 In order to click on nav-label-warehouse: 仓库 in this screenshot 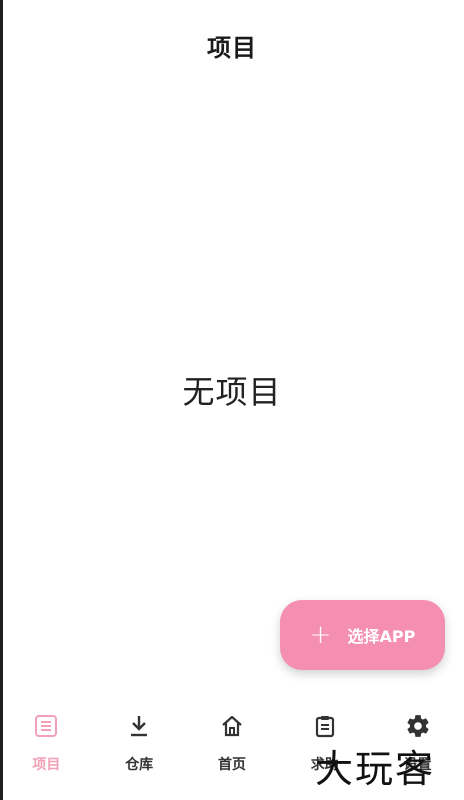, I will do `click(139, 765)`.